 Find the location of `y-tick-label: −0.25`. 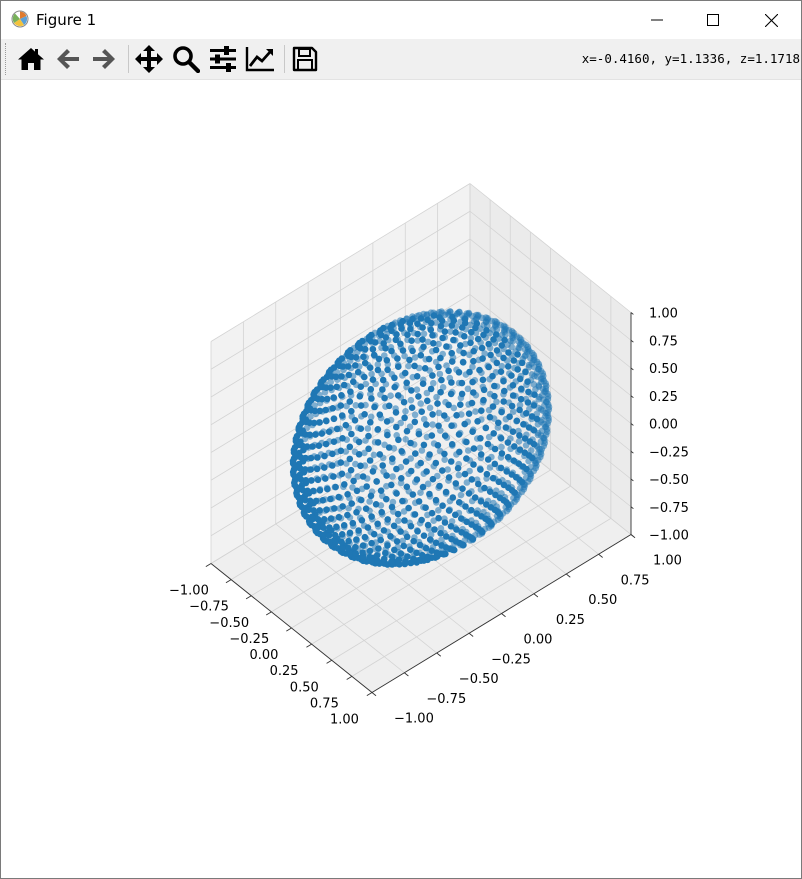

y-tick-label: −0.25 is located at coordinates (511, 659).